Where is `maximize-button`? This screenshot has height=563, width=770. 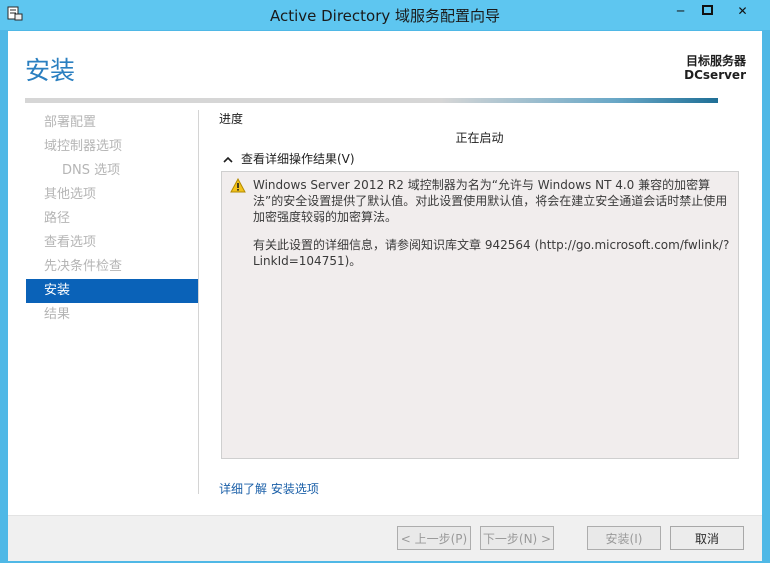 maximize-button is located at coordinates (707, 11).